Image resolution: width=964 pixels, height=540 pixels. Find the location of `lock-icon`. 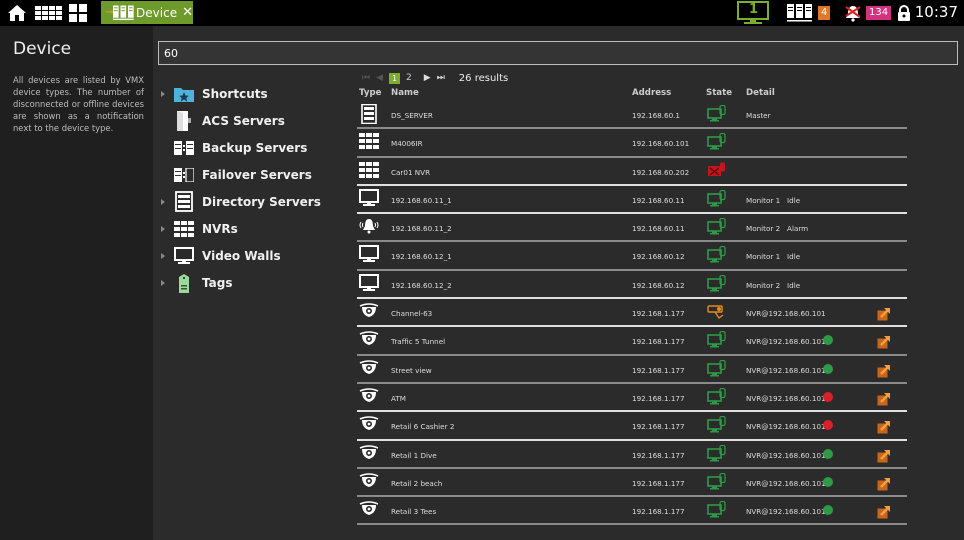

lock-icon is located at coordinates (904, 13).